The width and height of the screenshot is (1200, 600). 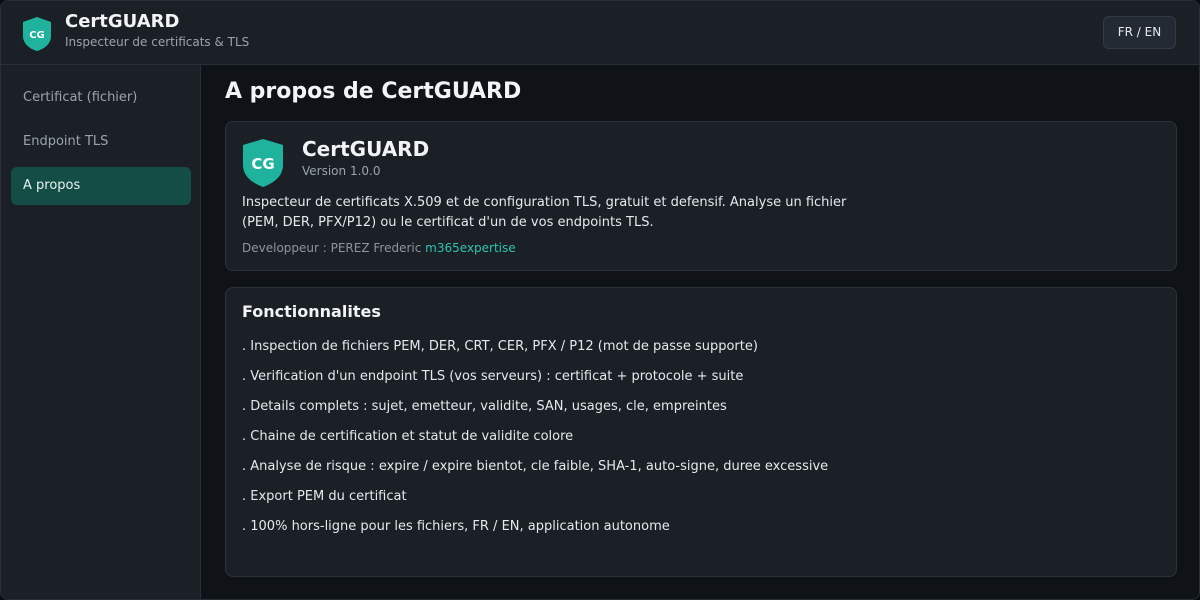 I want to click on app-title: CertGUARD, so click(x=122, y=21).